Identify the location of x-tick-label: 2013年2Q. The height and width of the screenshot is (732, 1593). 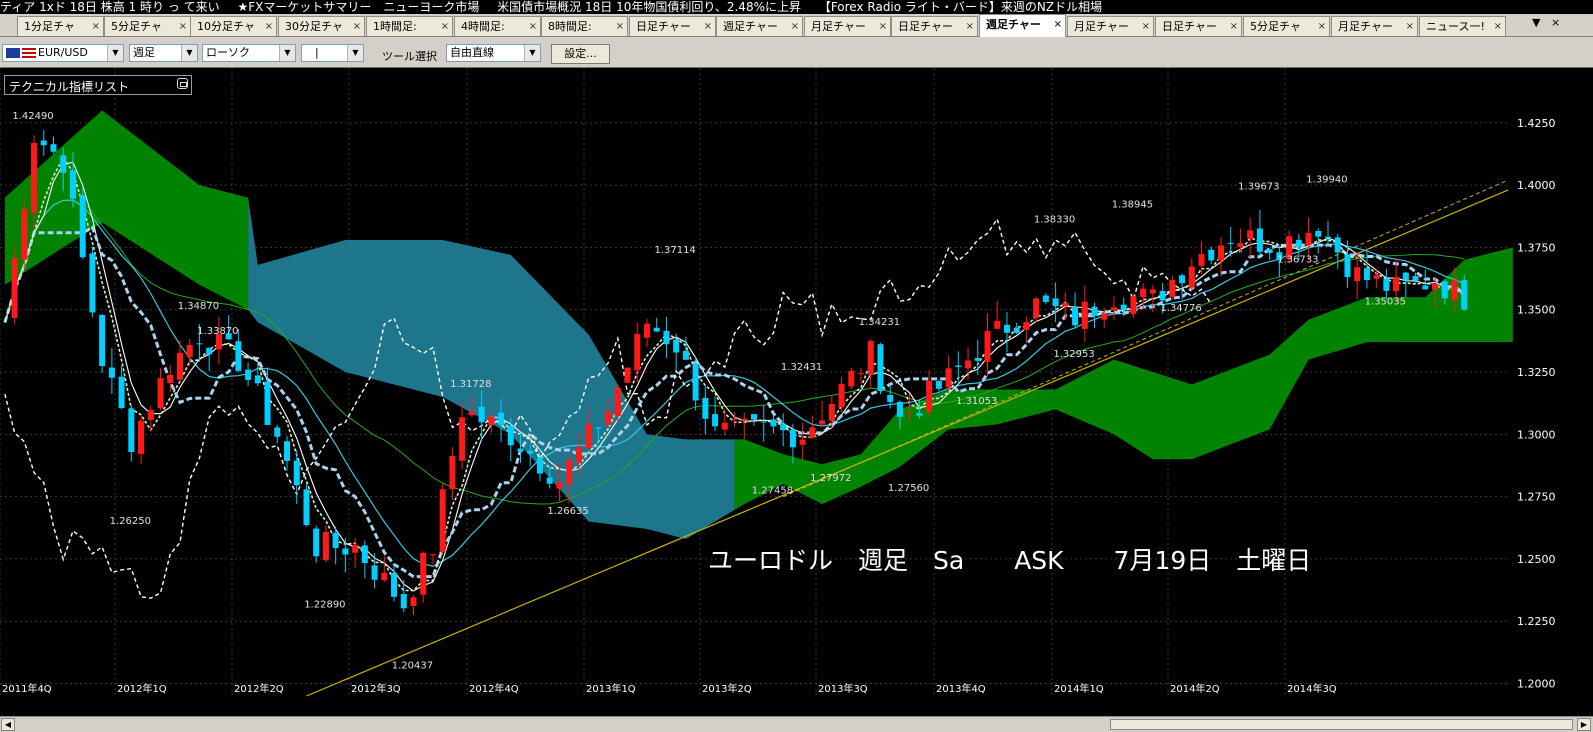
(727, 688).